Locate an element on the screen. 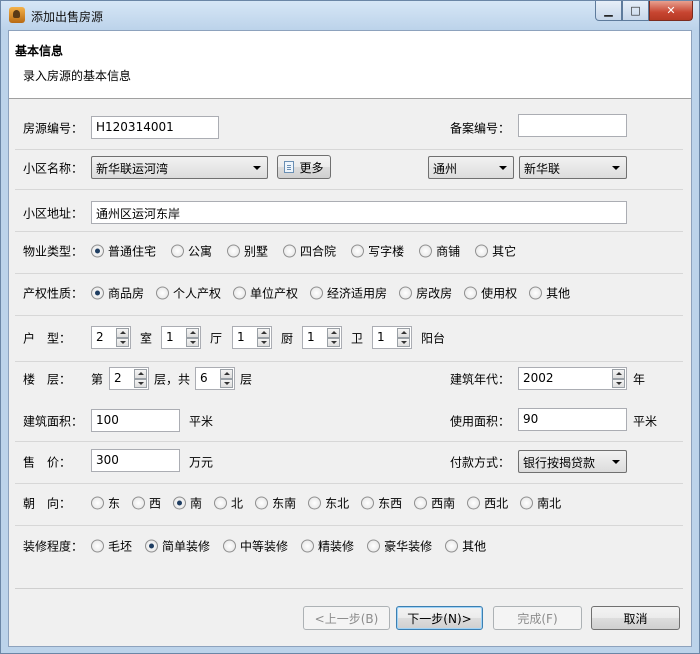 The height and width of the screenshot is (654, 700). baths-spinner: 1 is located at coordinates (322, 337).